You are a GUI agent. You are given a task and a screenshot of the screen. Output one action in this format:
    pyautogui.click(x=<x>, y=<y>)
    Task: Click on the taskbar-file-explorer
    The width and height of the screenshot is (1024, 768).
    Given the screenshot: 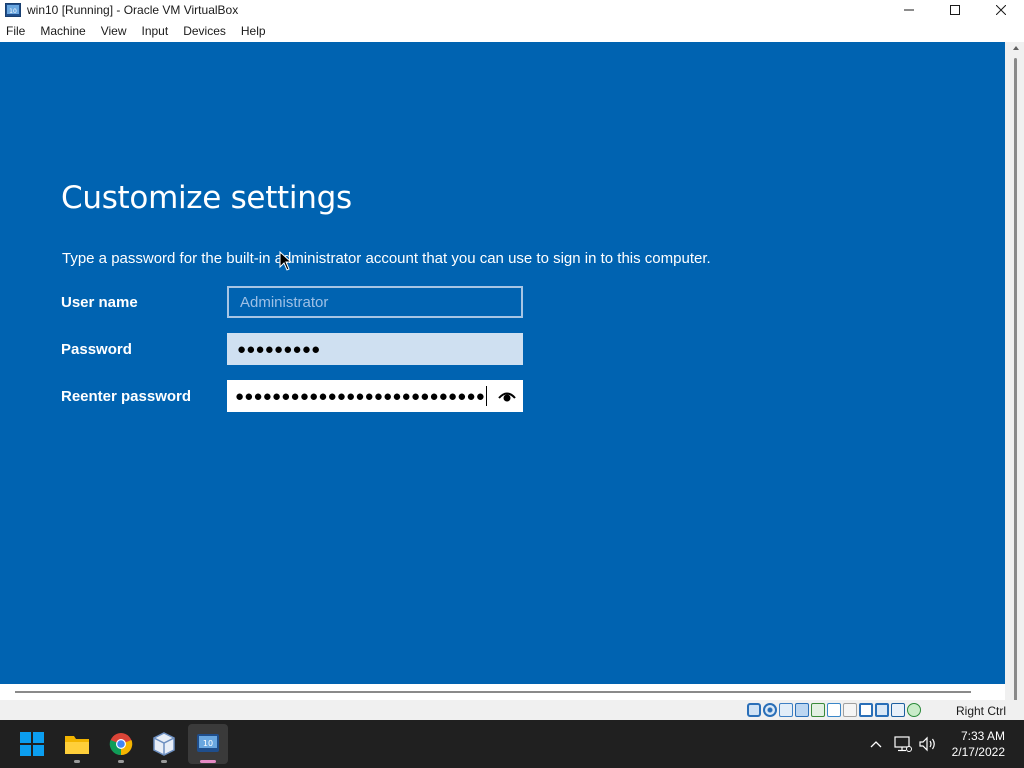 What is the action you would take?
    pyautogui.click(x=77, y=744)
    